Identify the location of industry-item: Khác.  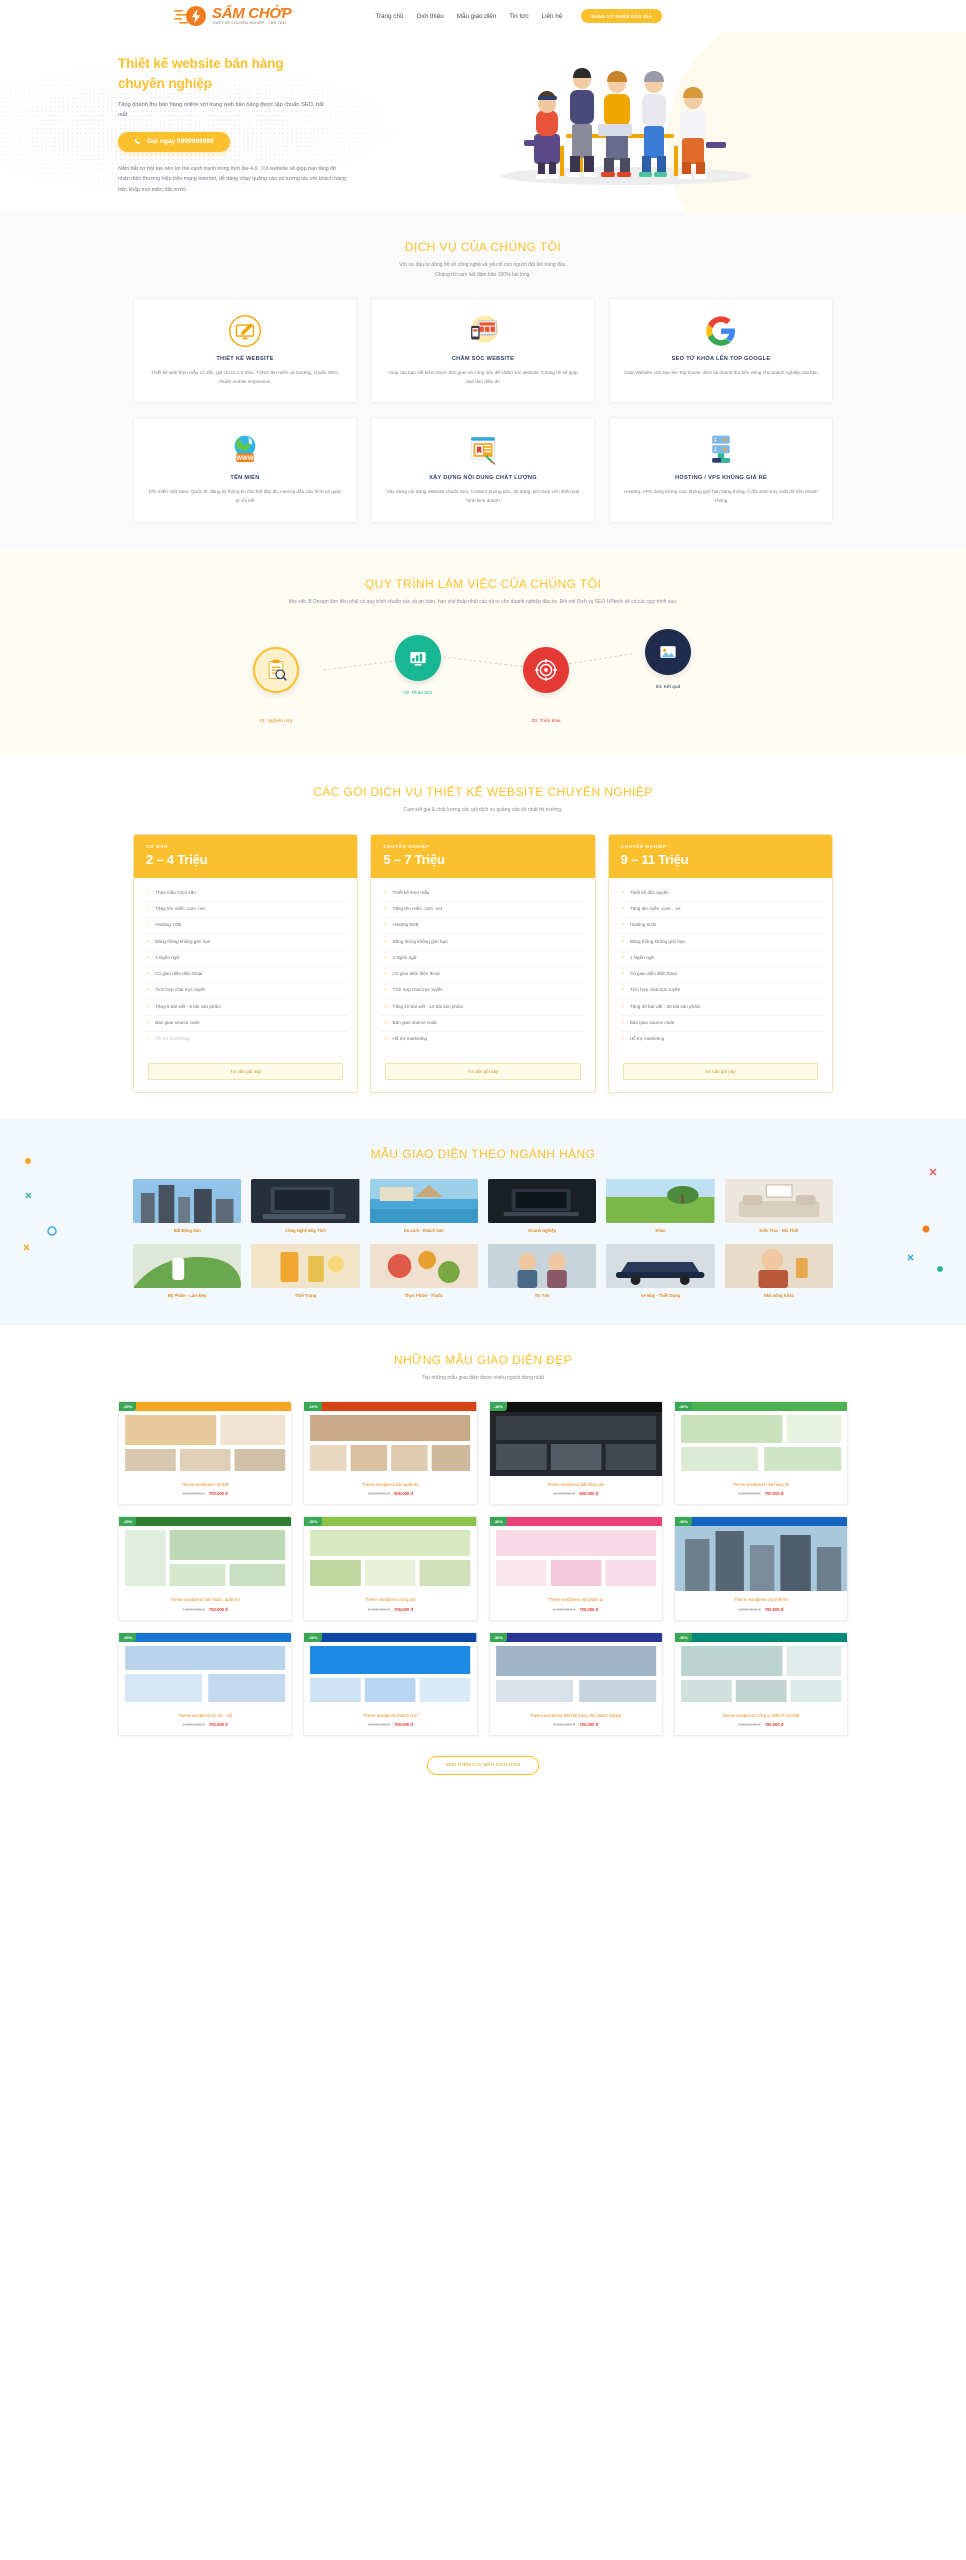
(660, 1206).